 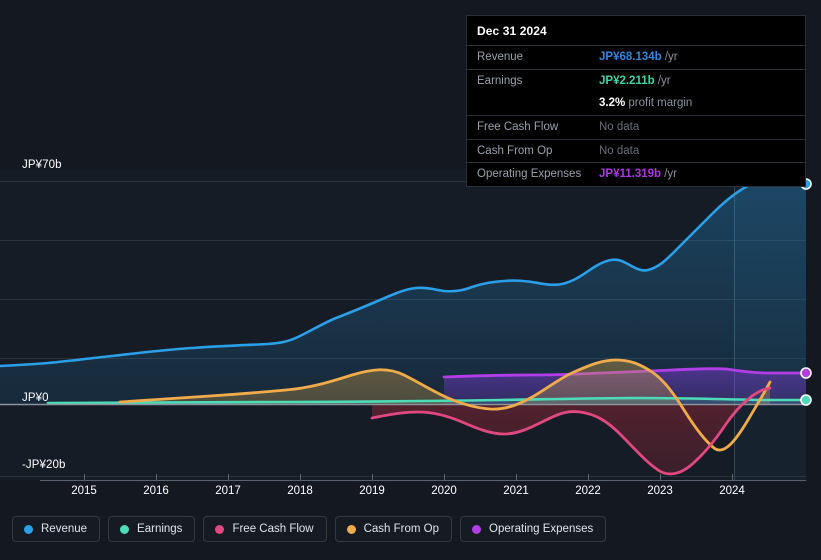 What do you see at coordinates (660, 491) in the screenshot?
I see `x-axis-tick-2023: 2023` at bounding box center [660, 491].